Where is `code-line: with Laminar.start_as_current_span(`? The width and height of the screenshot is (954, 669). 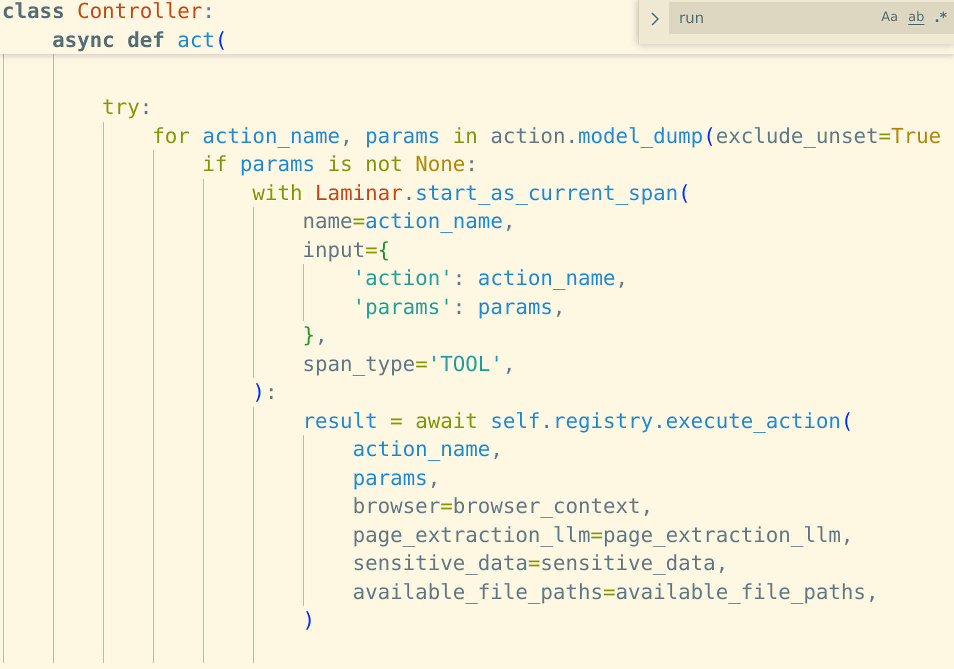 code-line: with Laminar.start_as_current_span( is located at coordinates (471, 192).